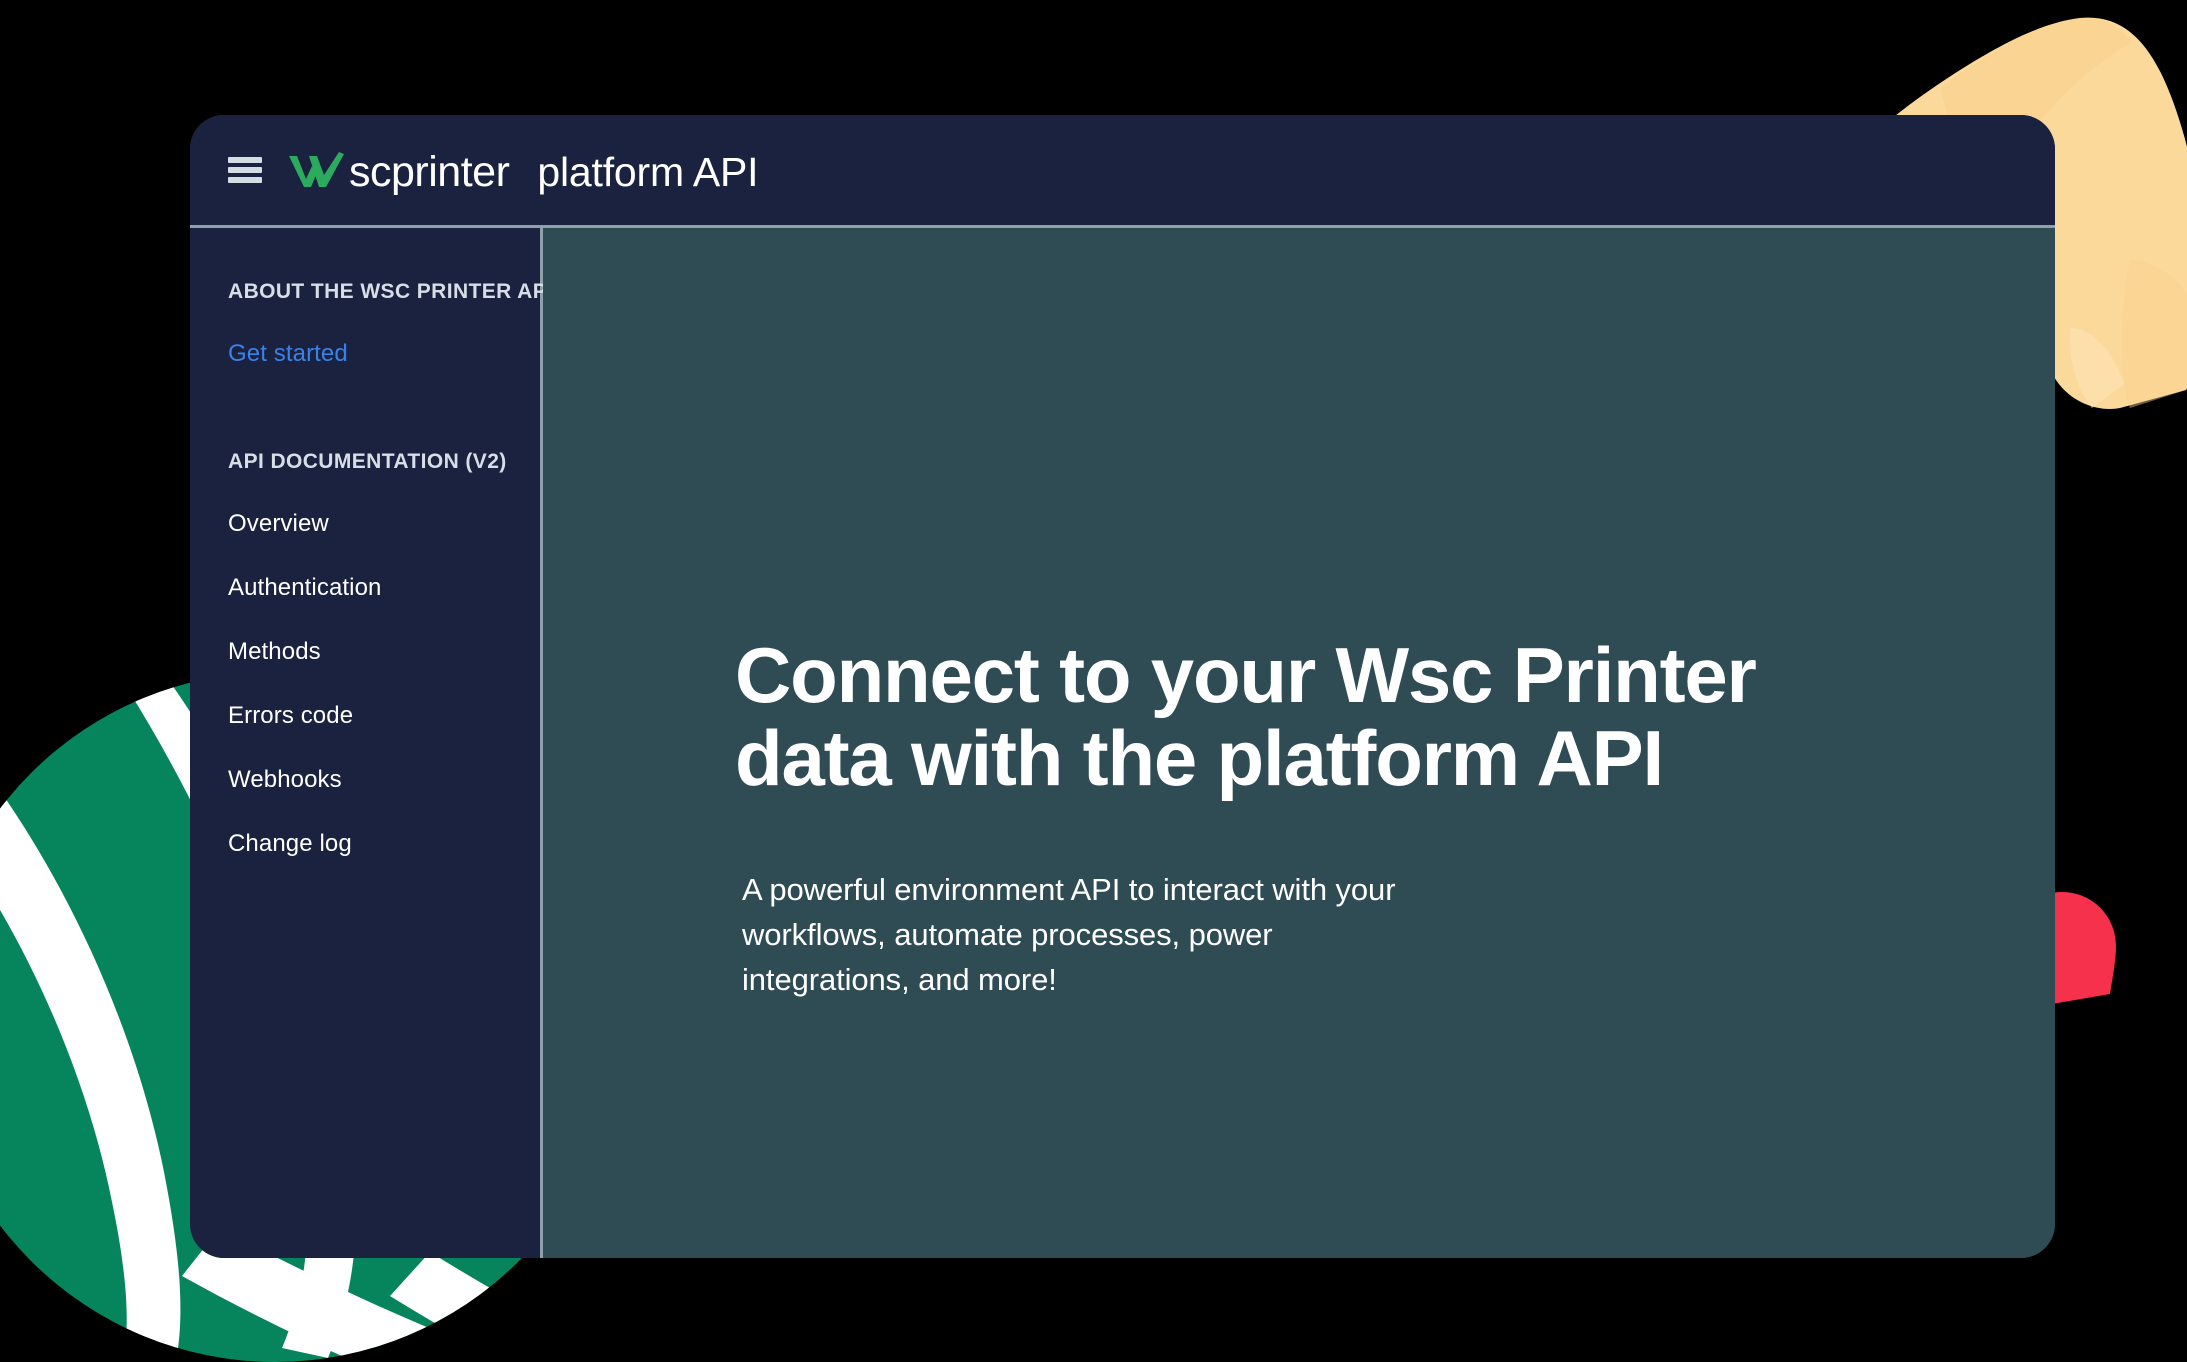 This screenshot has height=1362, width=2187. I want to click on sidebar-section-title: API DOCUMENTATION (V2), so click(367, 461).